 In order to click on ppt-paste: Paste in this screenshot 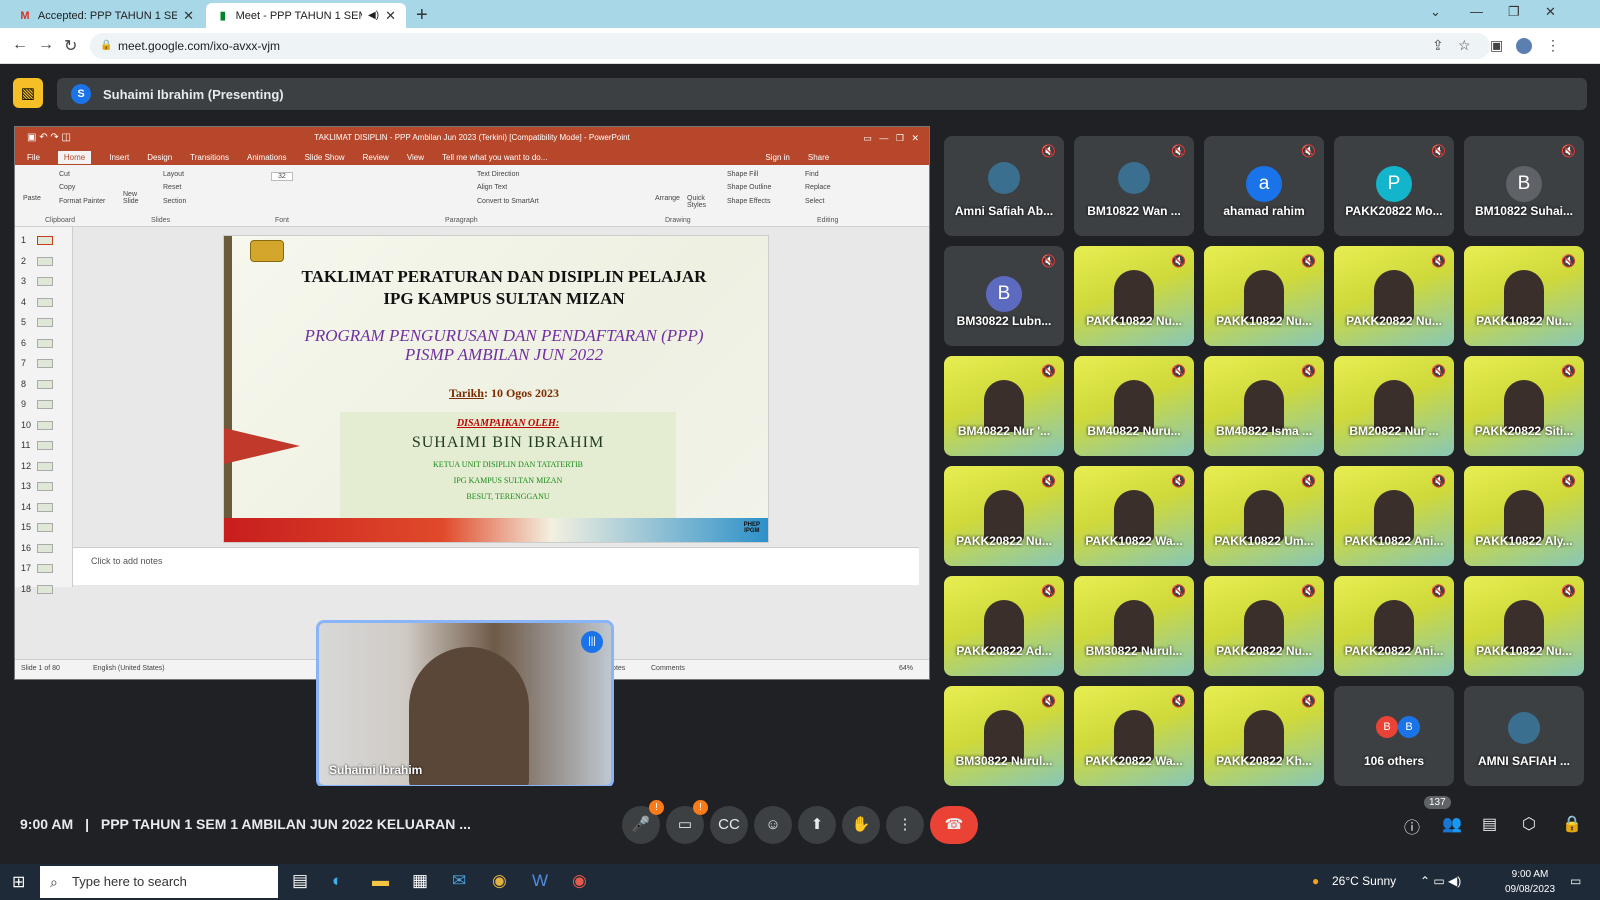, I will do `click(32, 198)`.